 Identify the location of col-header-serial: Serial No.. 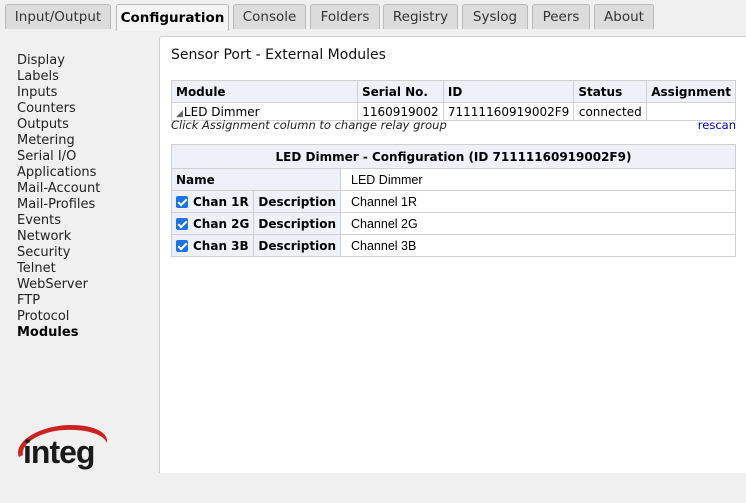
(400, 91).